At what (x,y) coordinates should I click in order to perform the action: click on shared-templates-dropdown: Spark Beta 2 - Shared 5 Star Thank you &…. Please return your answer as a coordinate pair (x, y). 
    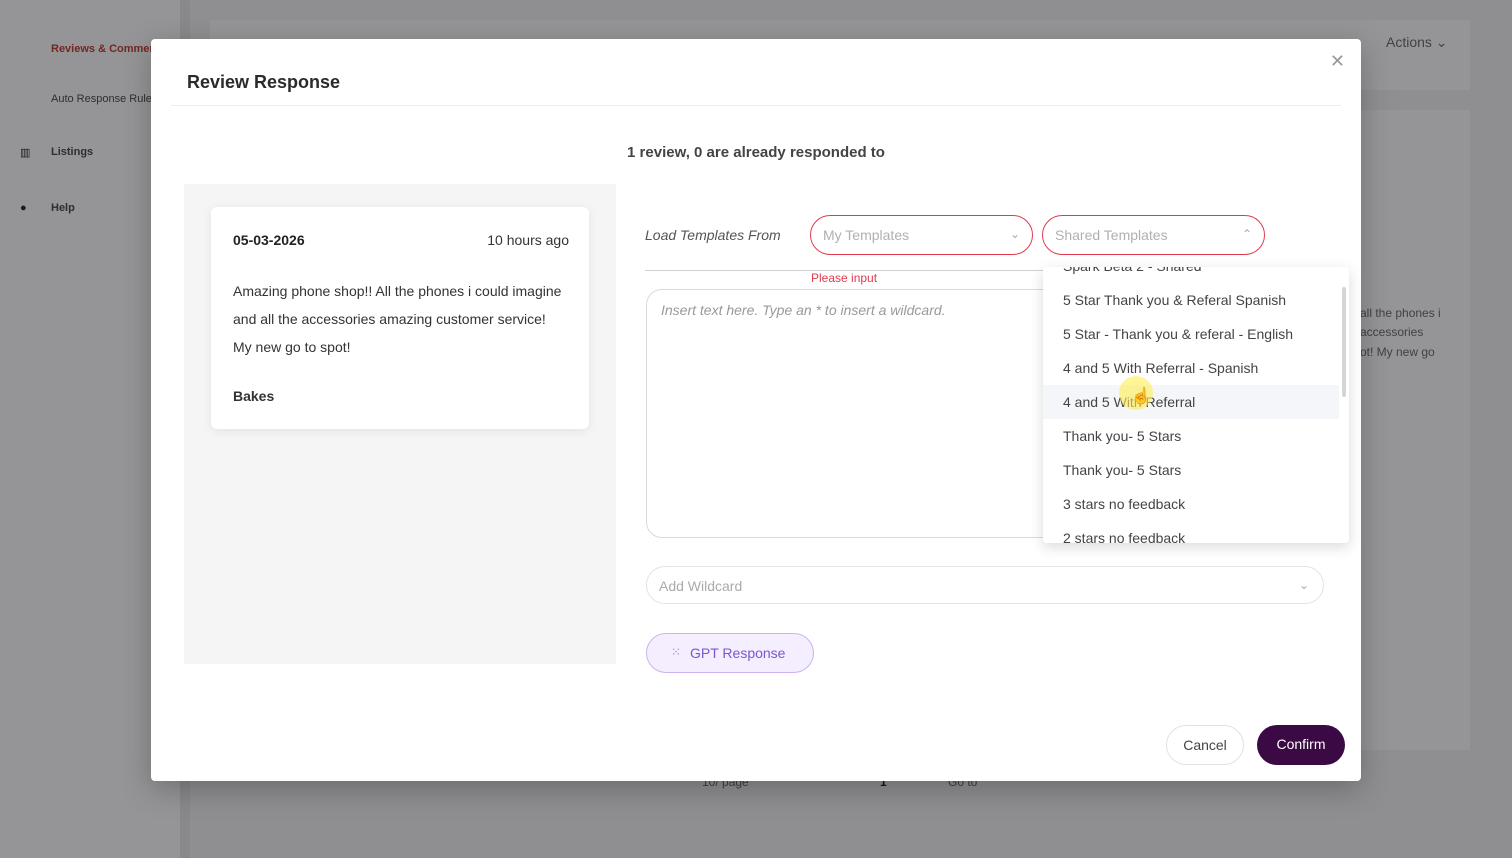
    Looking at the image, I should click on (1196, 405).